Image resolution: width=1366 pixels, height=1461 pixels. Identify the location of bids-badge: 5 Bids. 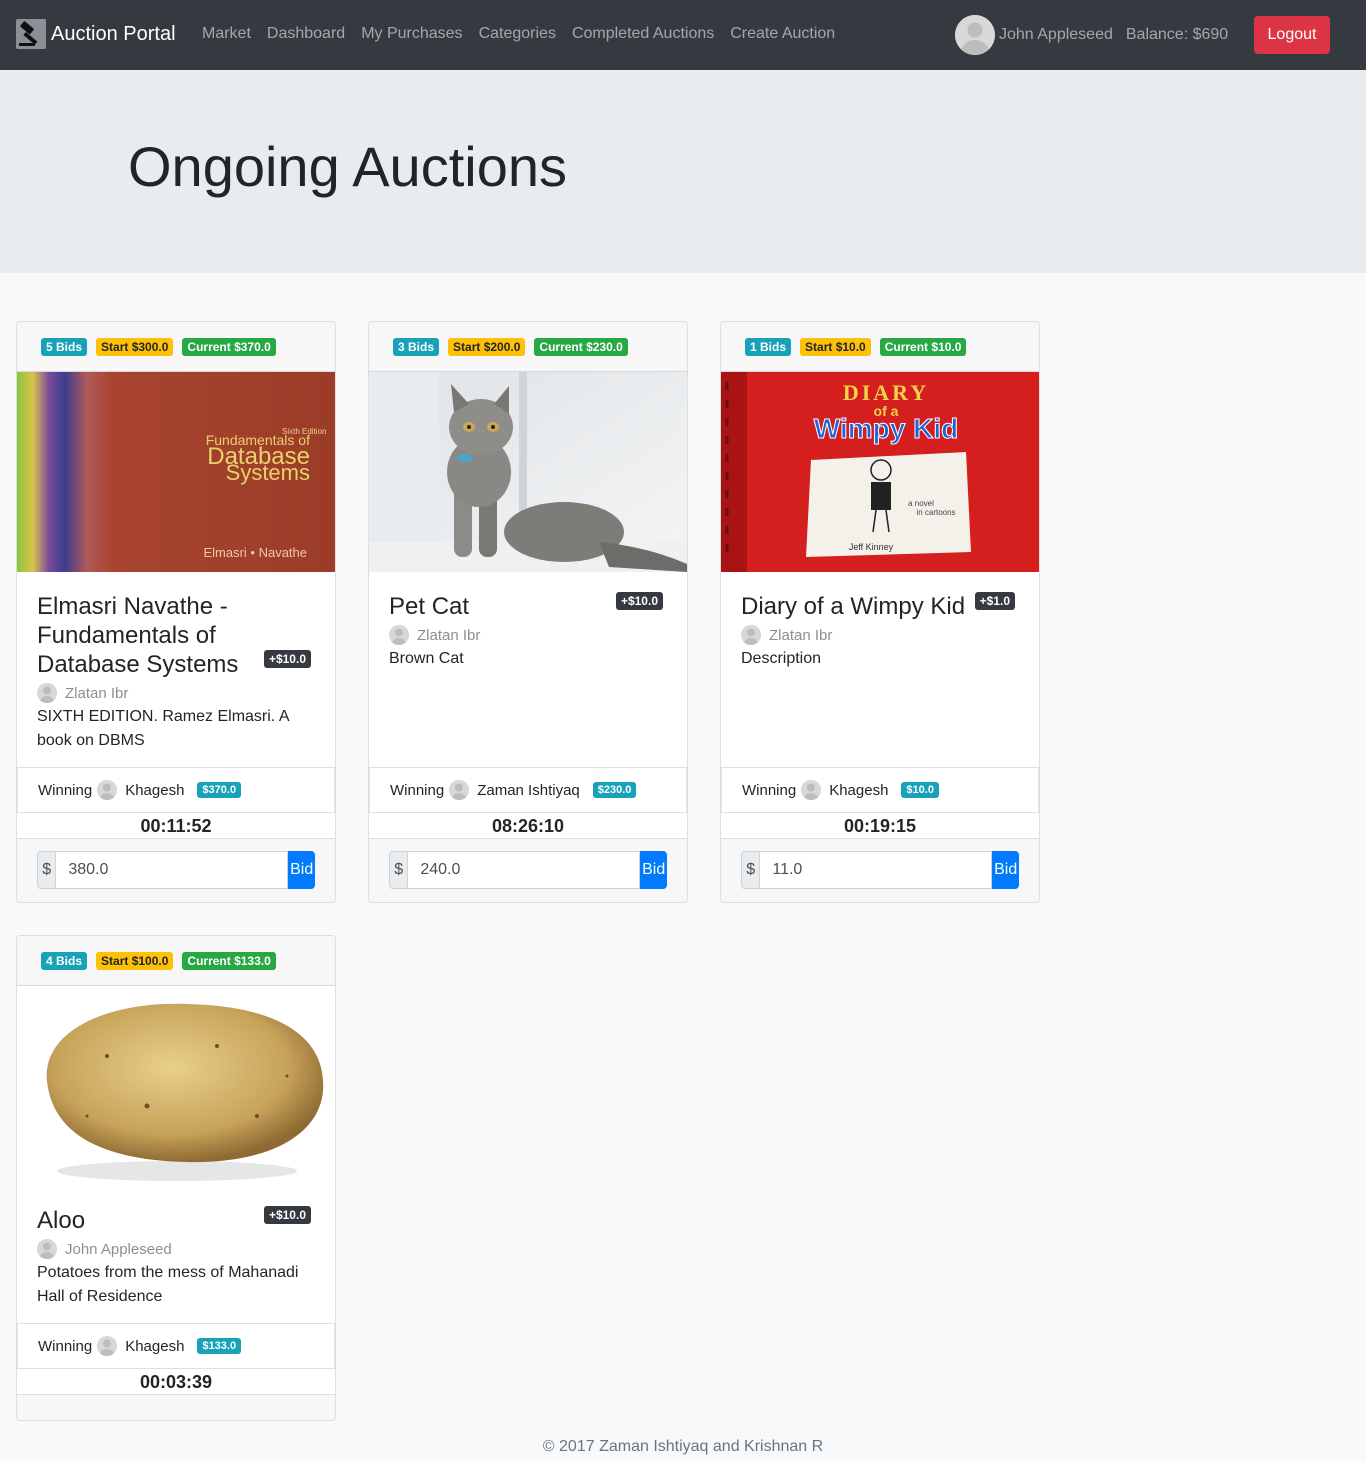
(64, 347).